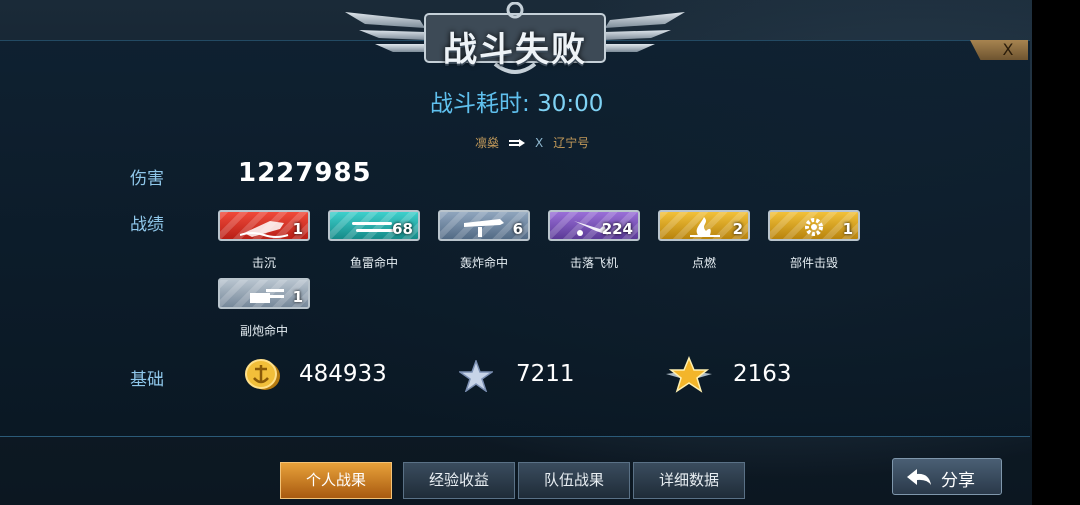  I want to click on torpedo-arrow-icon, so click(517, 142).